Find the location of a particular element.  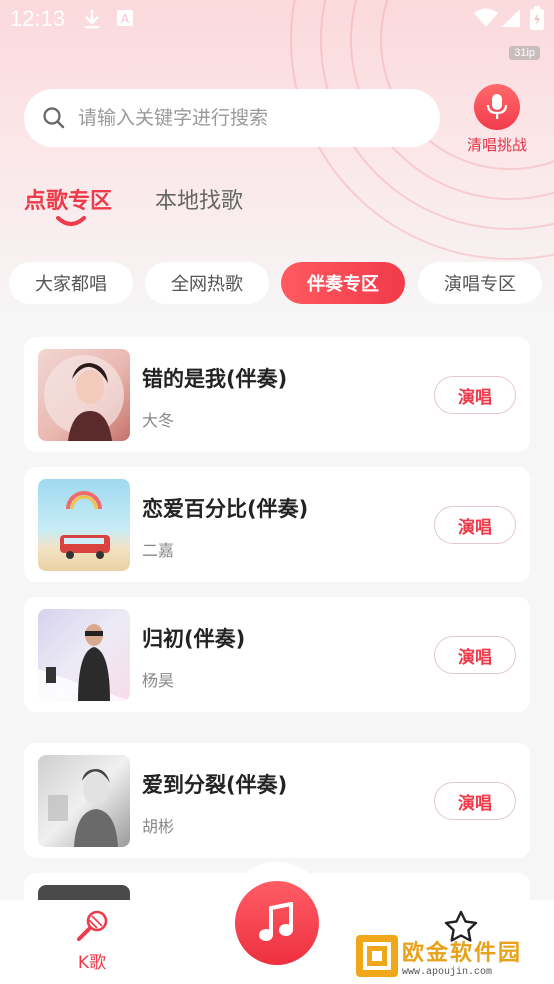

chip-performance: 演唱专区 is located at coordinates (480, 283).